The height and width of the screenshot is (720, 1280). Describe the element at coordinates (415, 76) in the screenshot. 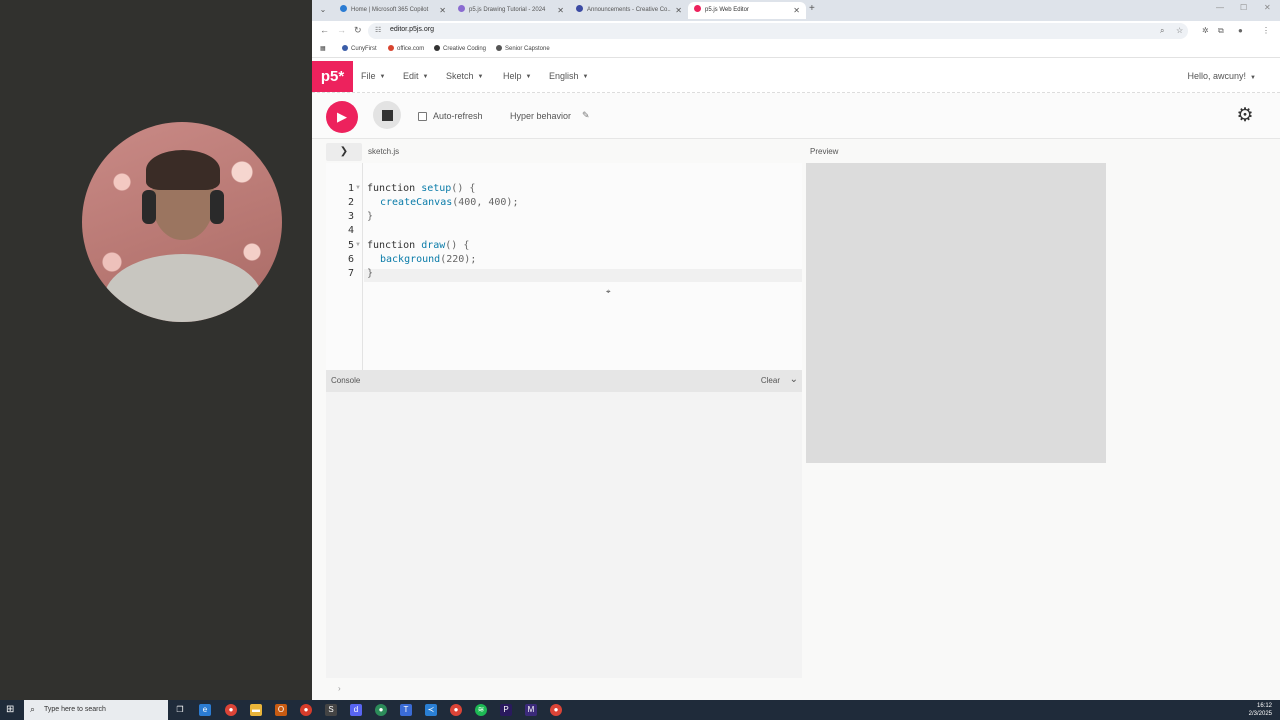

I see `menu-edit: Edit ▼` at that location.